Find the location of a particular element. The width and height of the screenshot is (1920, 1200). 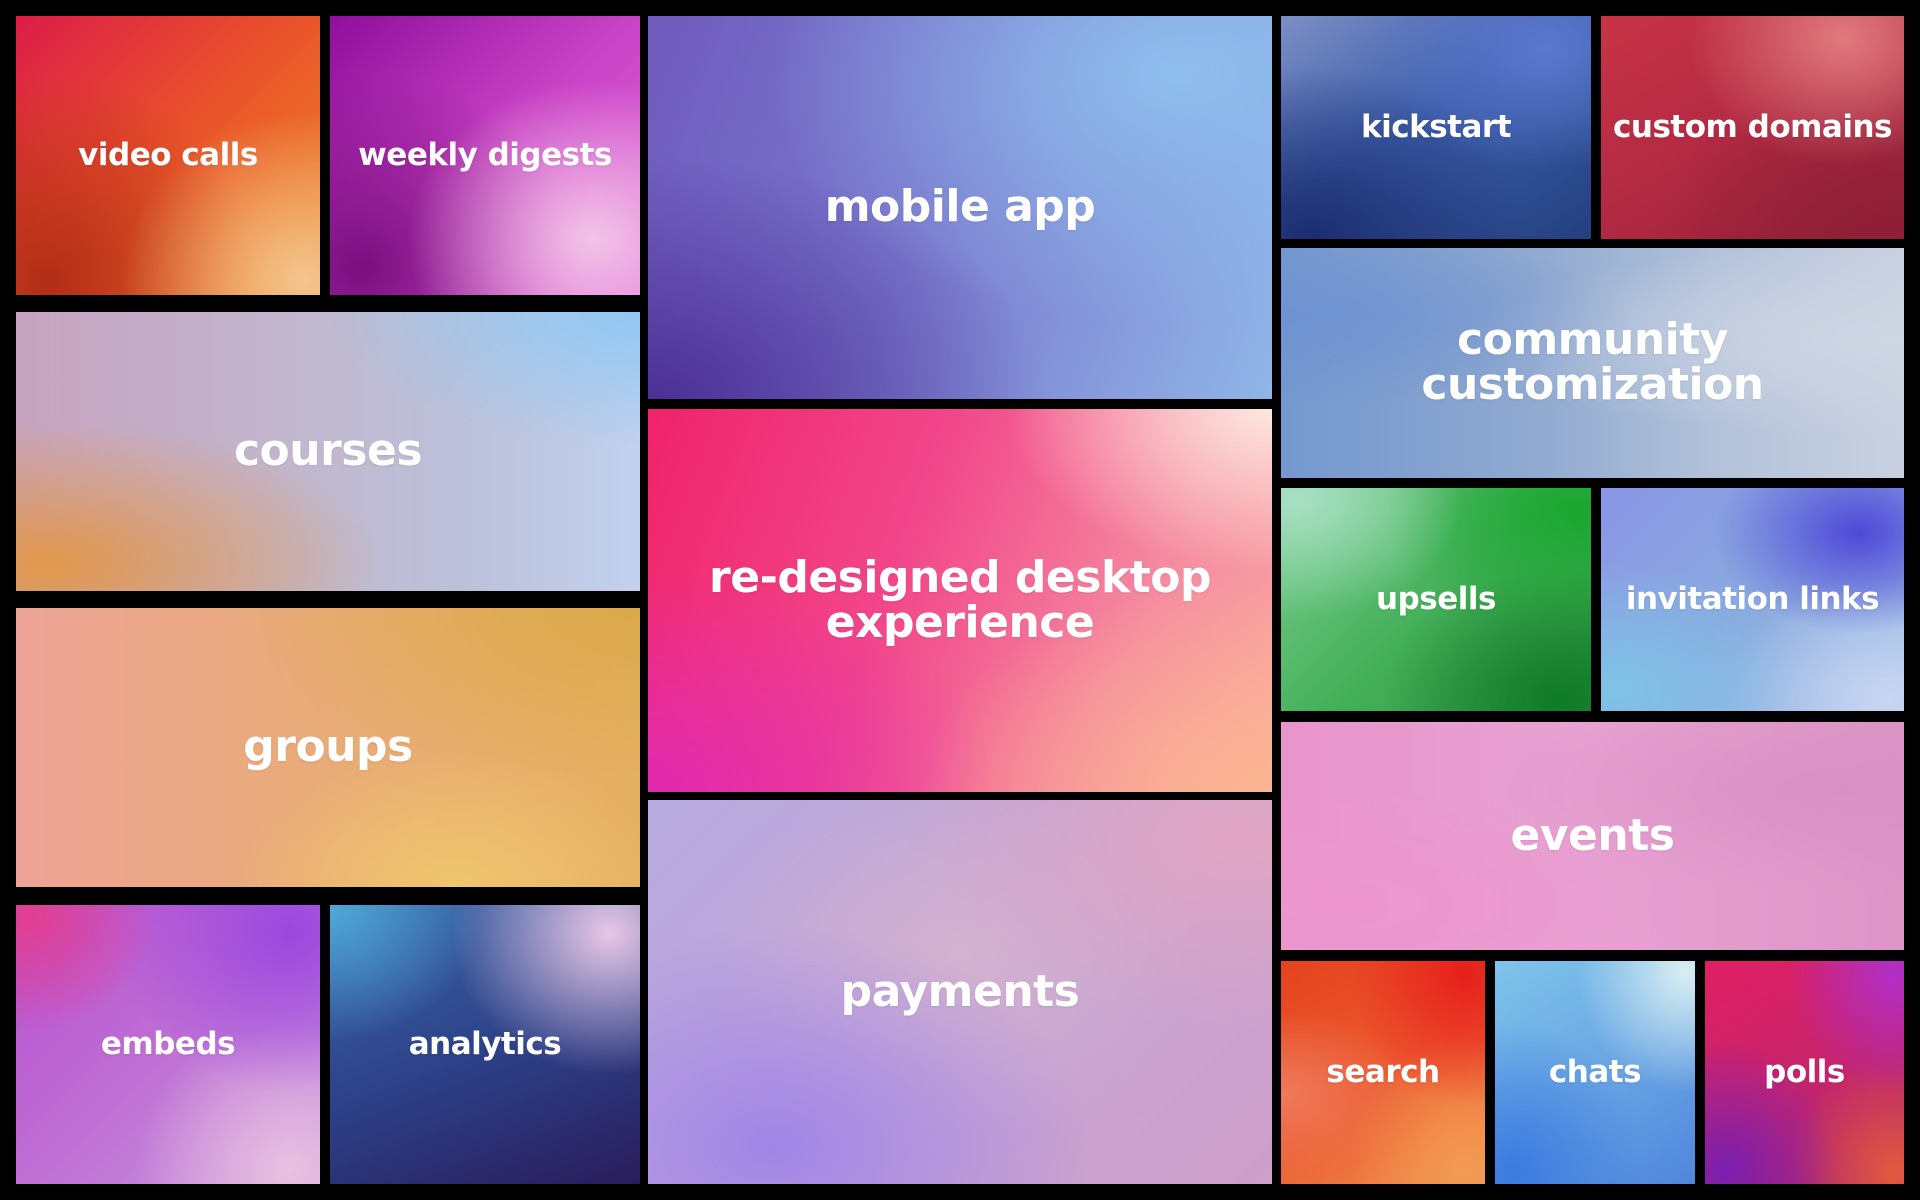

tile-label-redesigned-desktop-experience: re-designed desktop experience is located at coordinates (960, 599).